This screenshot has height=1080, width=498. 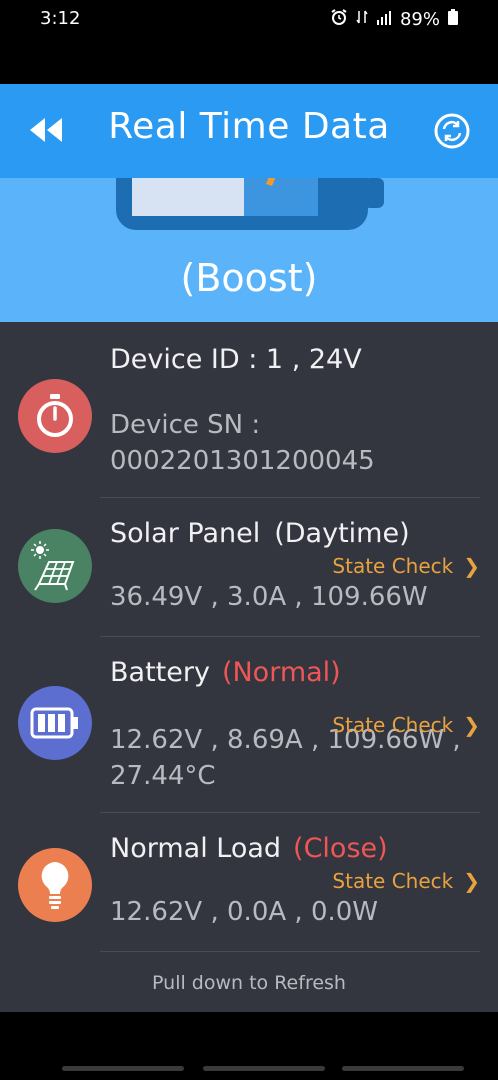 I want to click on solar-state-check: State Check ❯, so click(x=406, y=566).